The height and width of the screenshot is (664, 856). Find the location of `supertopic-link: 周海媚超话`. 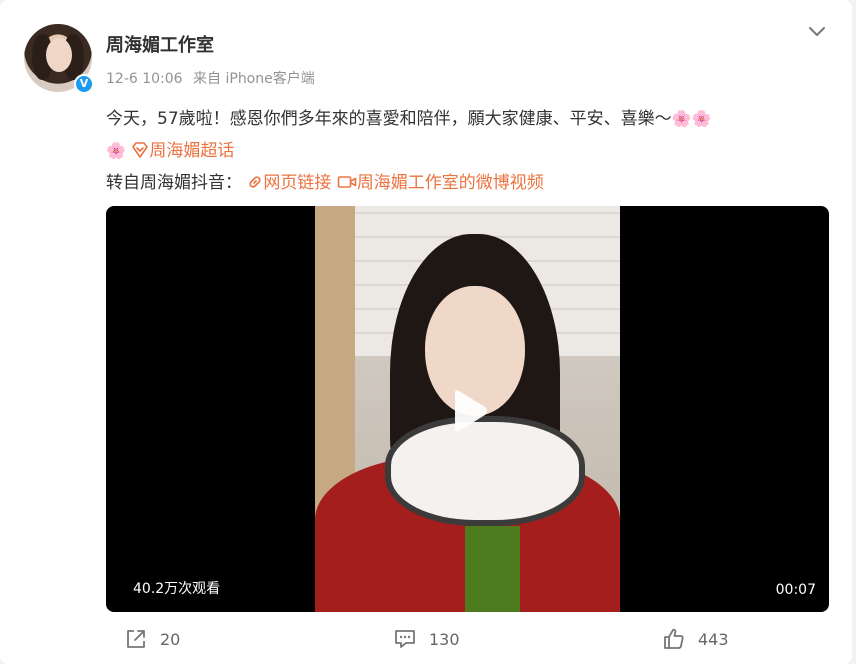

supertopic-link: 周海媚超话 is located at coordinates (182, 151).